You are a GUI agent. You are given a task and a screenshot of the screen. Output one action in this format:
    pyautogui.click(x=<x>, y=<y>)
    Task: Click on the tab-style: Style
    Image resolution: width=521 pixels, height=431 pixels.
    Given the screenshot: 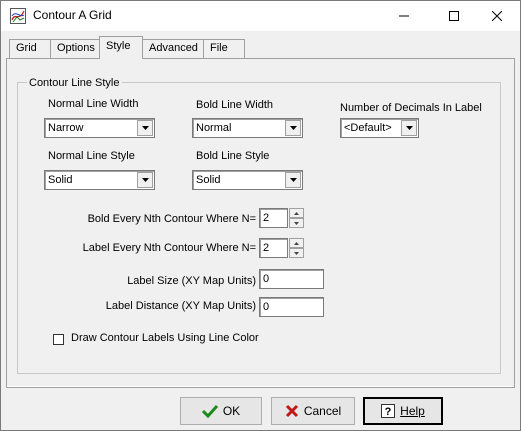 What is the action you would take?
    pyautogui.click(x=121, y=47)
    